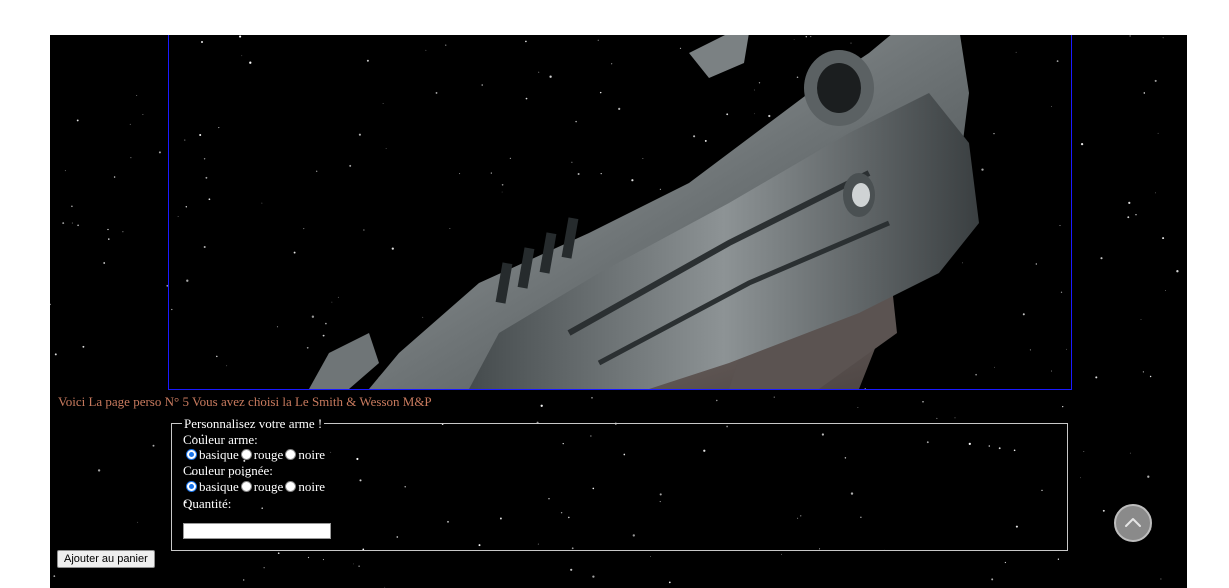 This screenshot has height=588, width=1229. What do you see at coordinates (253, 423) in the screenshot?
I see `customize-legend: Personnalisez votre arme !` at bounding box center [253, 423].